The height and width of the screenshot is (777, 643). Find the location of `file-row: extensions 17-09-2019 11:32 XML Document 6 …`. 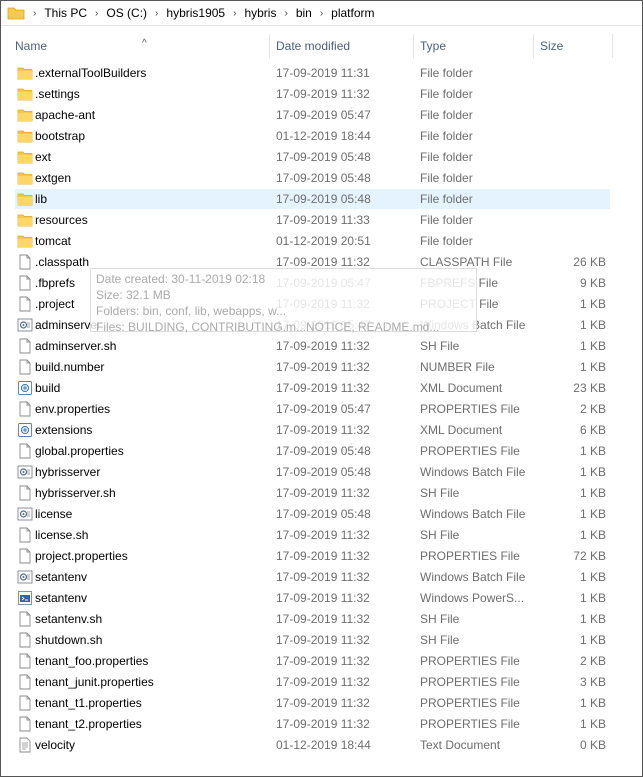

file-row: extensions 17-09-2019 11:32 XML Document 6 … is located at coordinates (312, 430).